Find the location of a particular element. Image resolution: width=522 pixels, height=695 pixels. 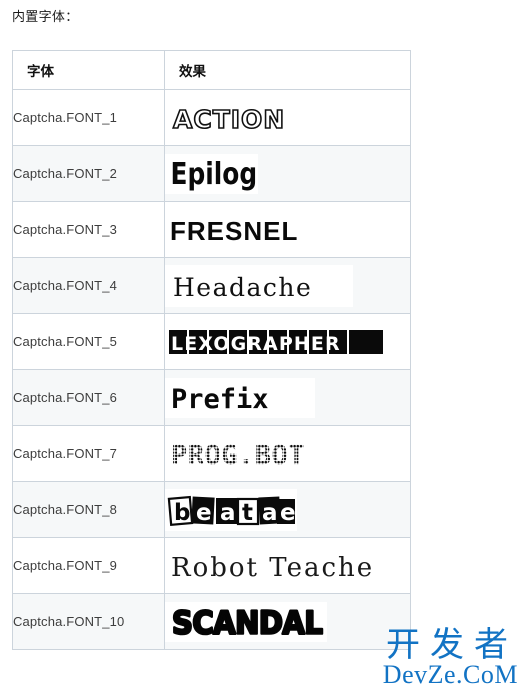

font-name-cell: Captcha.FONT_2 is located at coordinates (88, 173).